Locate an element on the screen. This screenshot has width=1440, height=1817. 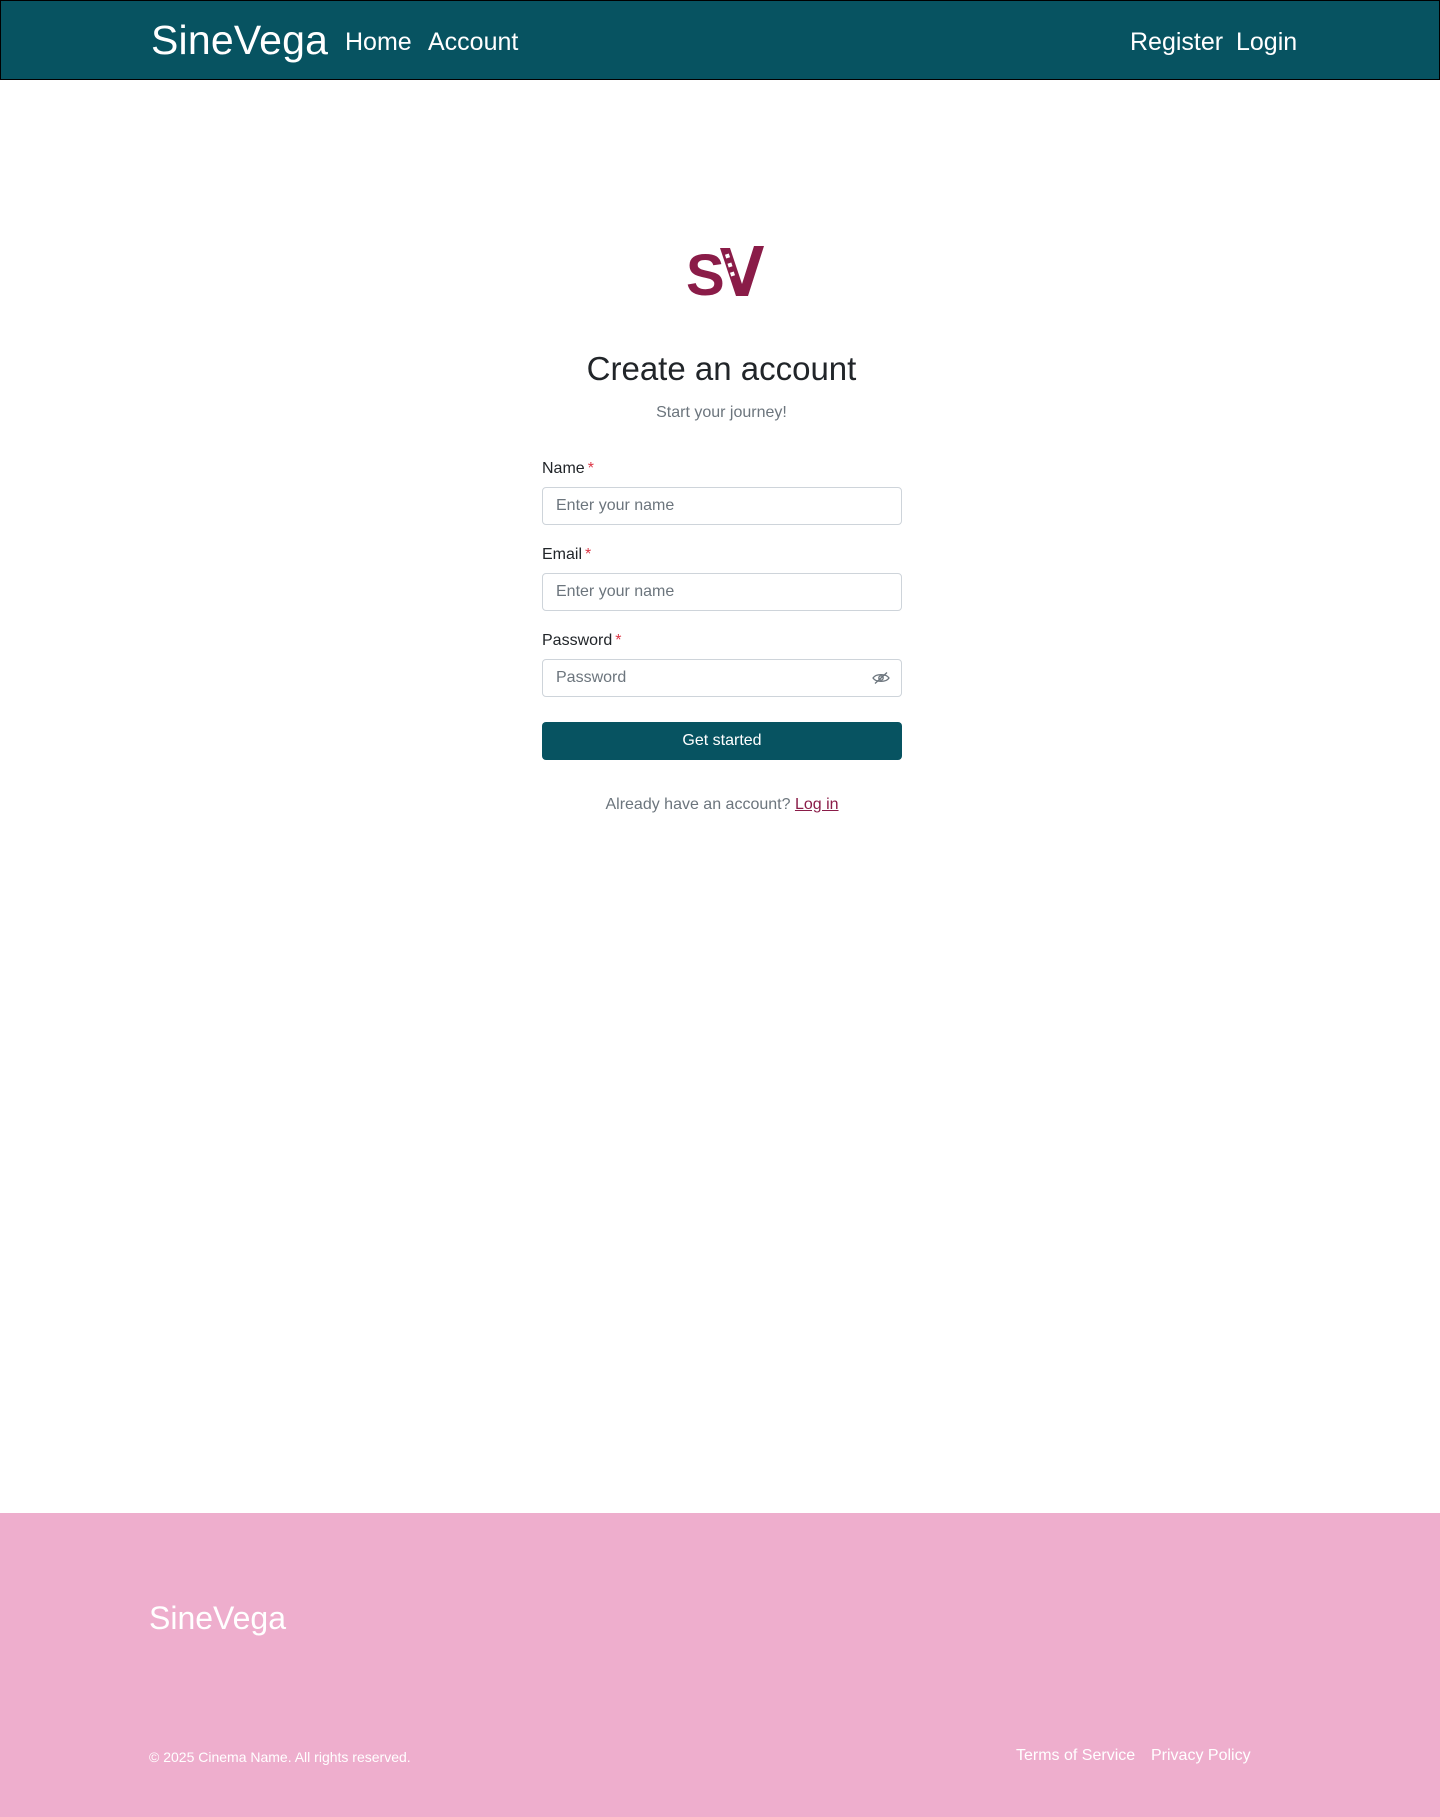
sv-logo-graphic: S is located at coordinates (725, 275).